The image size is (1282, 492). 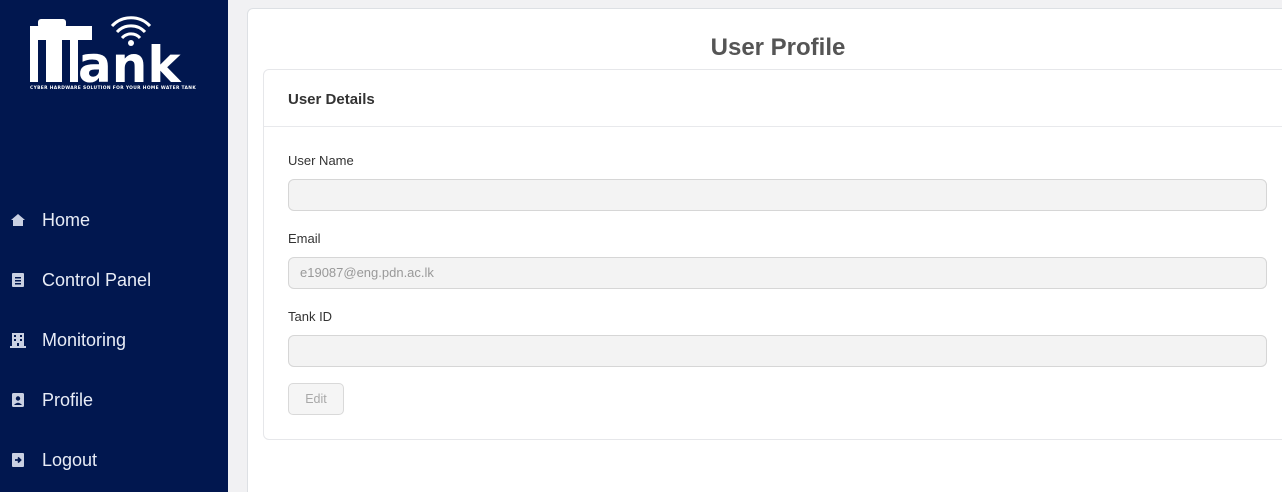 I want to click on sidebar-item-logout: Logout, so click(x=114, y=460).